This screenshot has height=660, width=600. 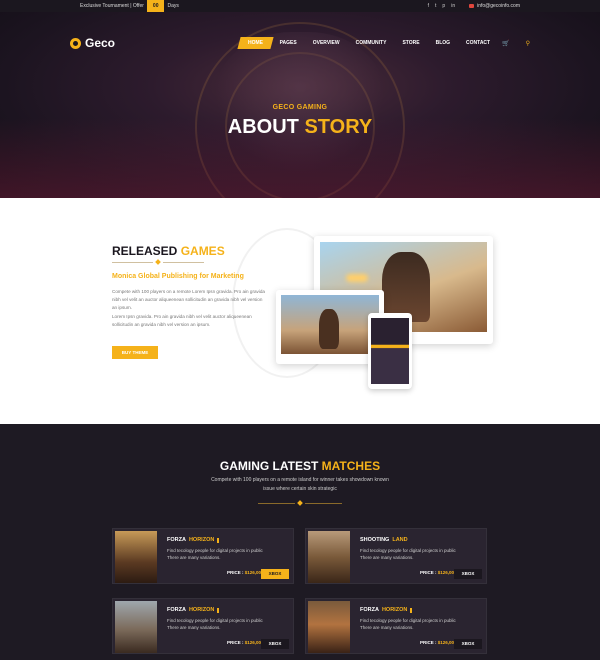 I want to click on released-title: RELEASED GAMES, so click(x=168, y=251).